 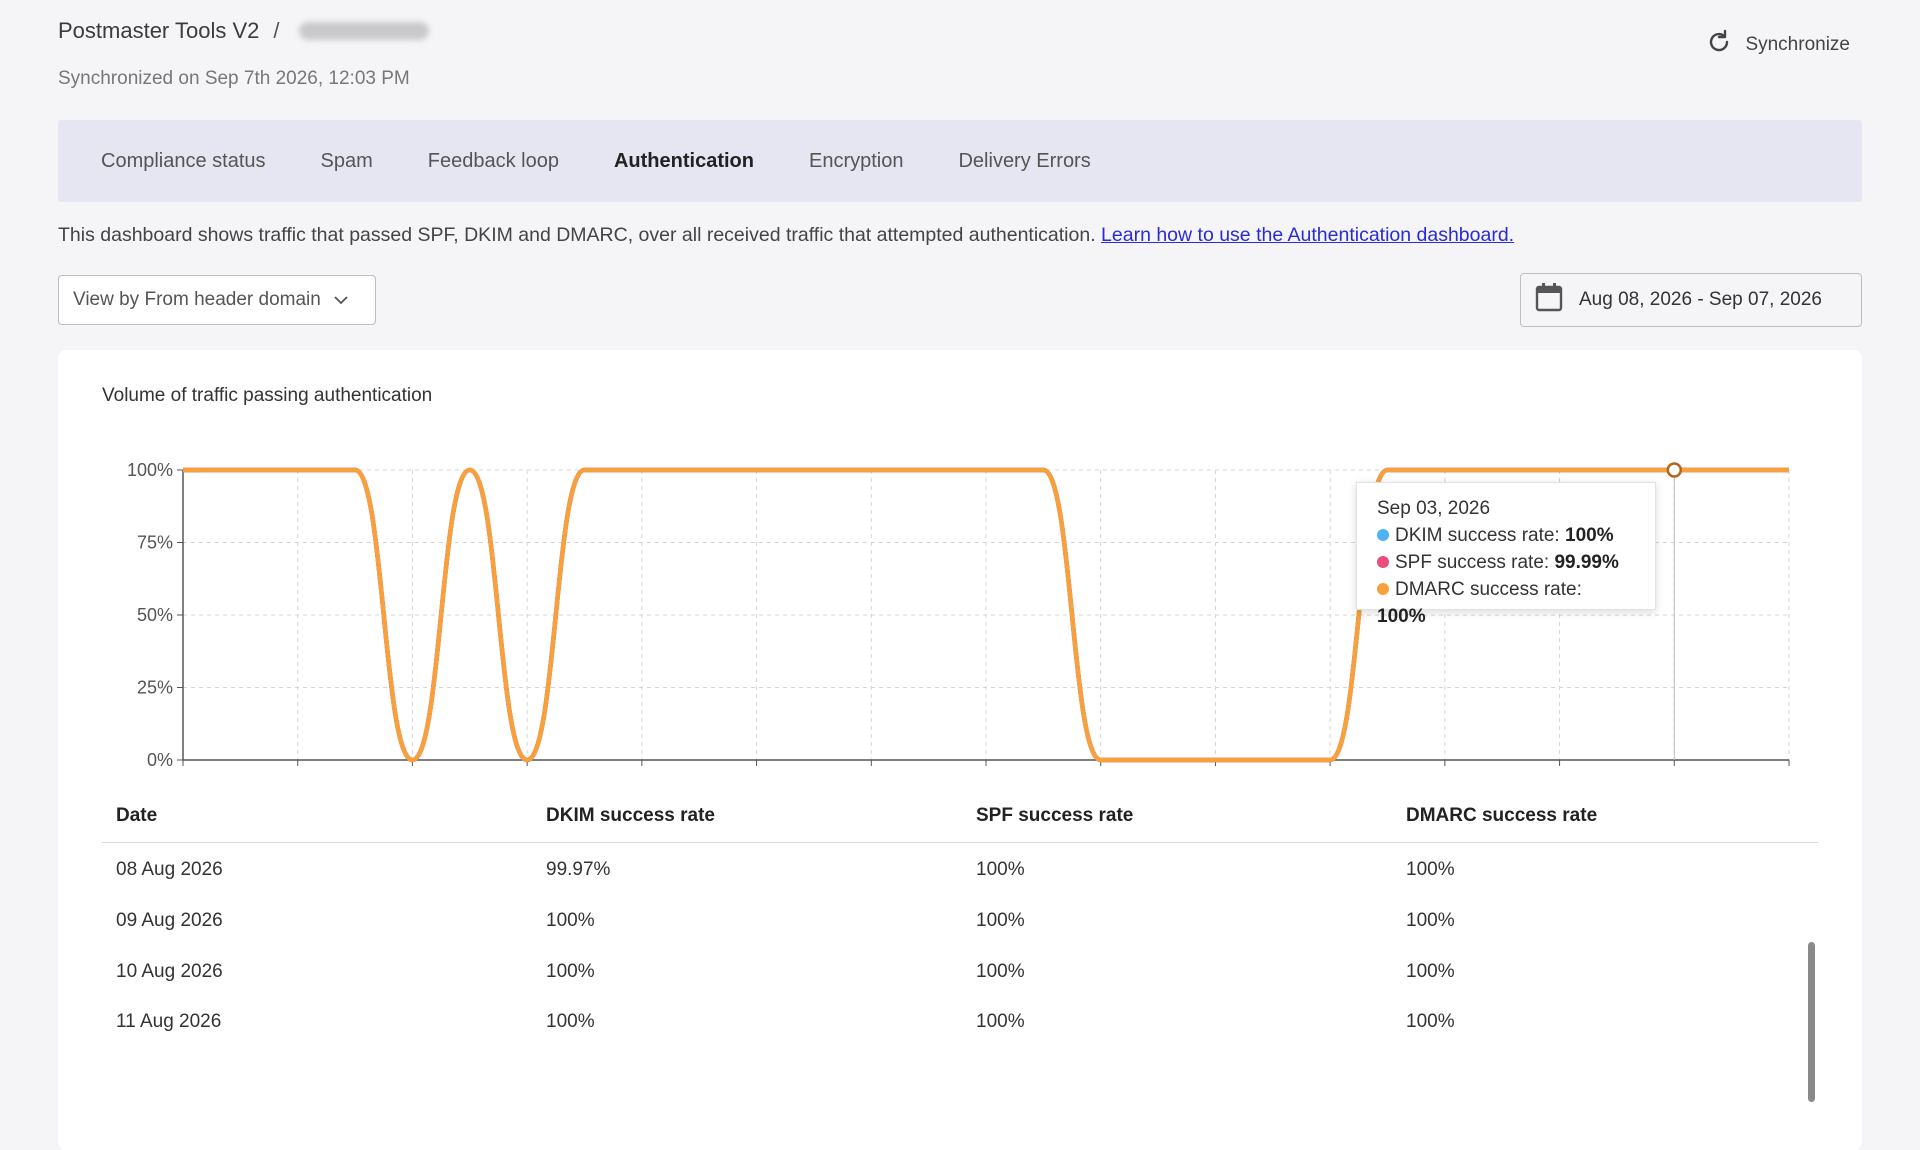 What do you see at coordinates (317, 816) in the screenshot?
I see `column-header-date: Date` at bounding box center [317, 816].